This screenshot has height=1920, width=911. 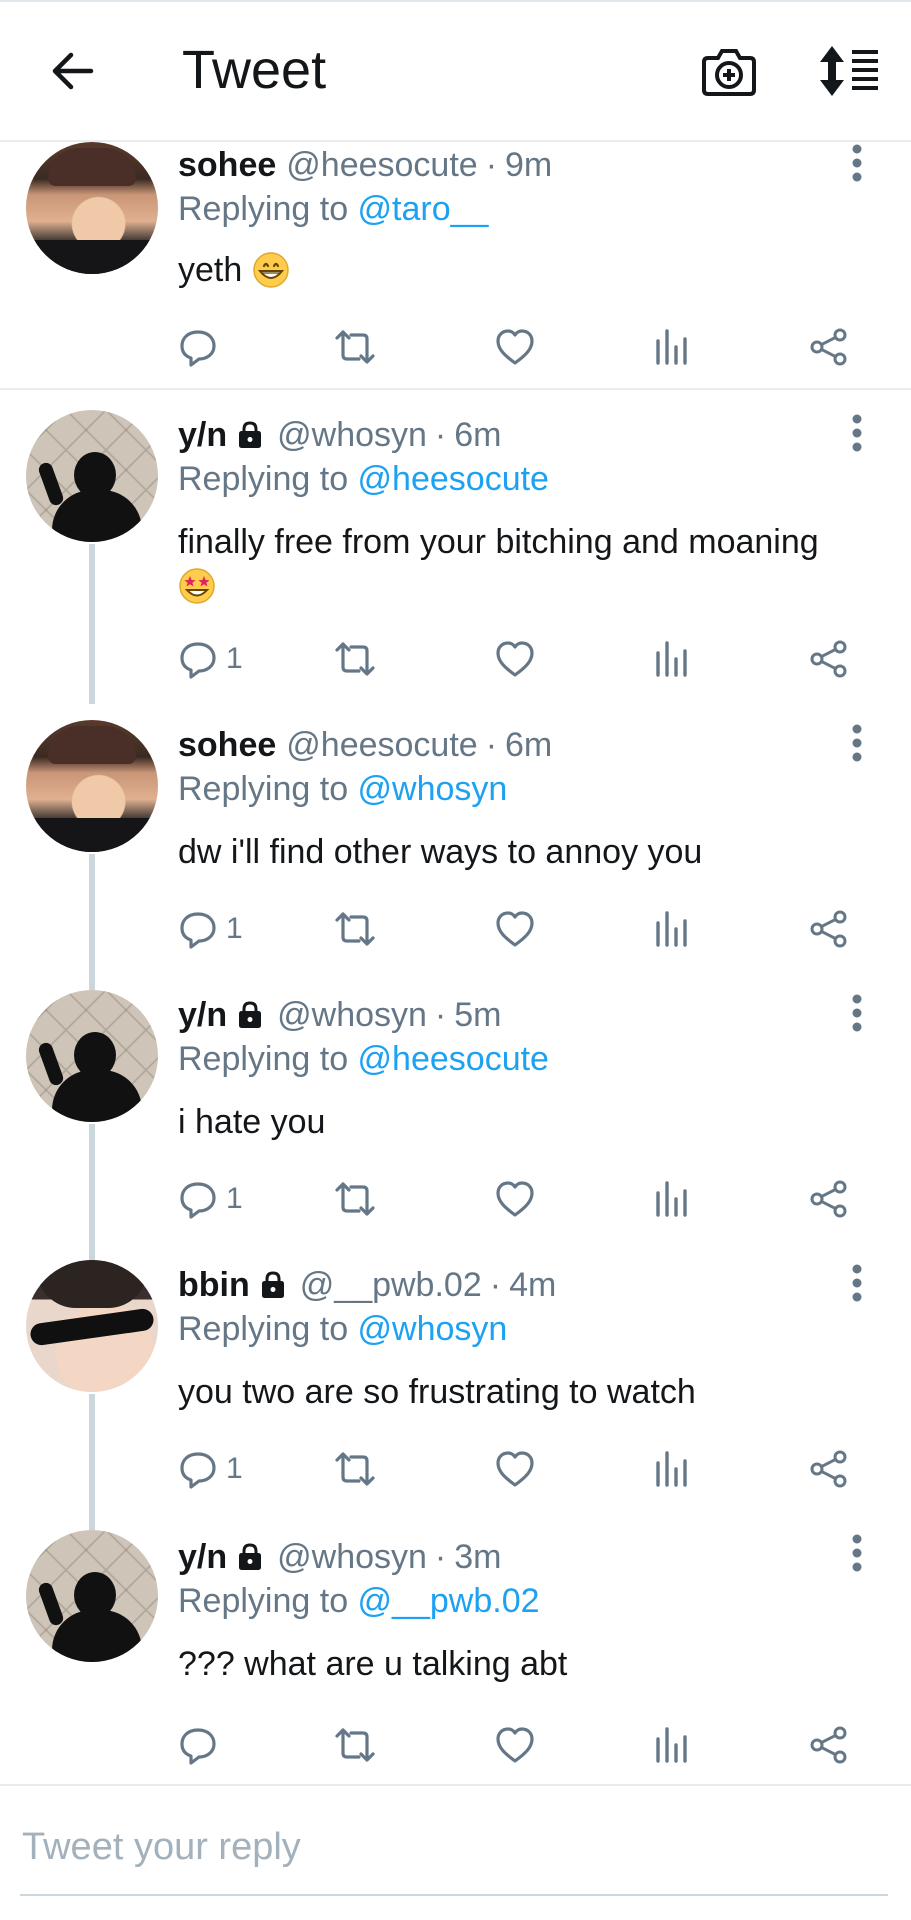 I want to click on display-name: bbin, so click(x=214, y=1285).